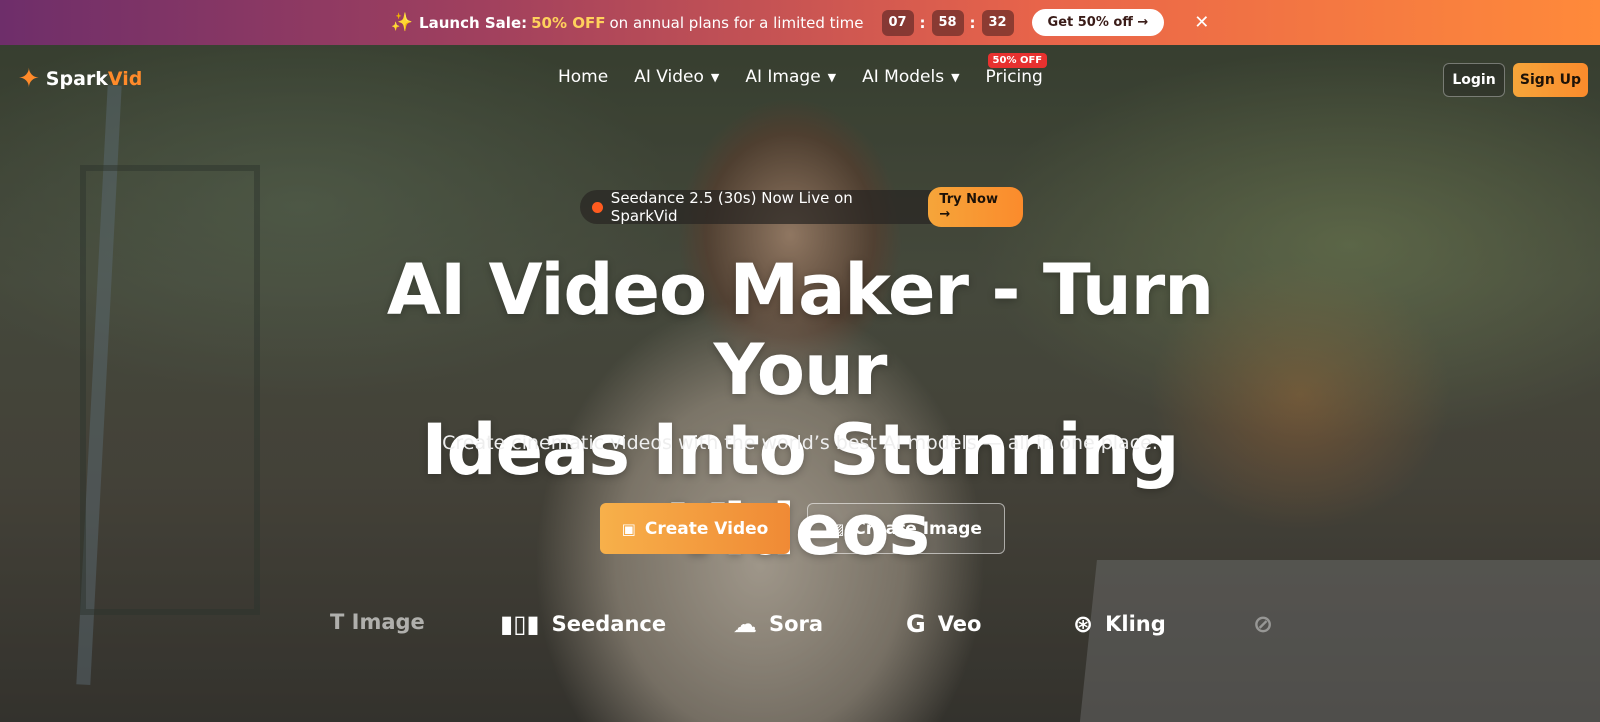 This screenshot has width=1600, height=722. I want to click on signup-button: Sign Up, so click(1550, 80).